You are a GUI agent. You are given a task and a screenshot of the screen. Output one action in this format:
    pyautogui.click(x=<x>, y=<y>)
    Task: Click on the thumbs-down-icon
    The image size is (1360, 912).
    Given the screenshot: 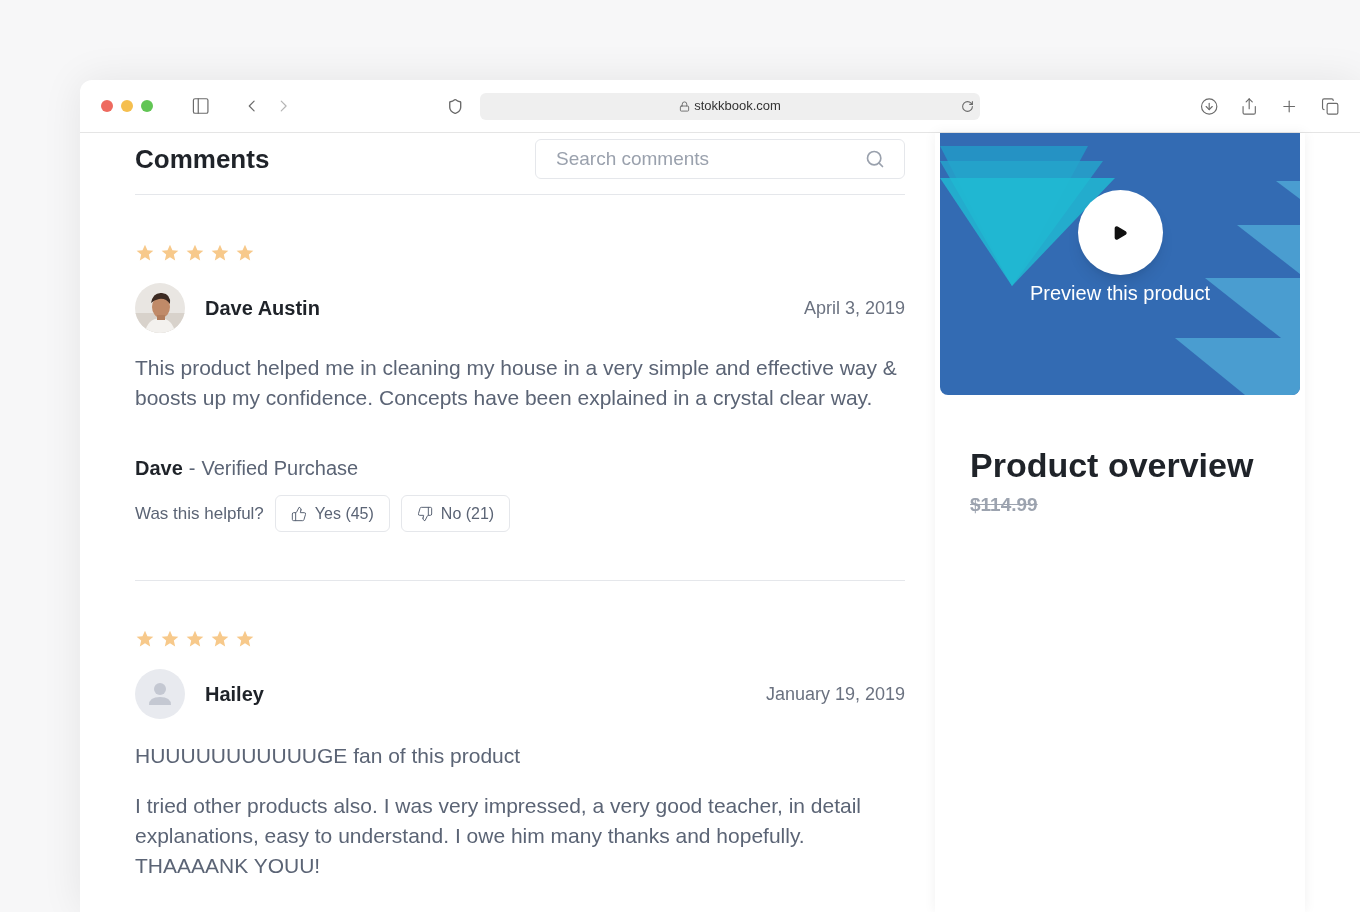 What is the action you would take?
    pyautogui.click(x=424, y=513)
    